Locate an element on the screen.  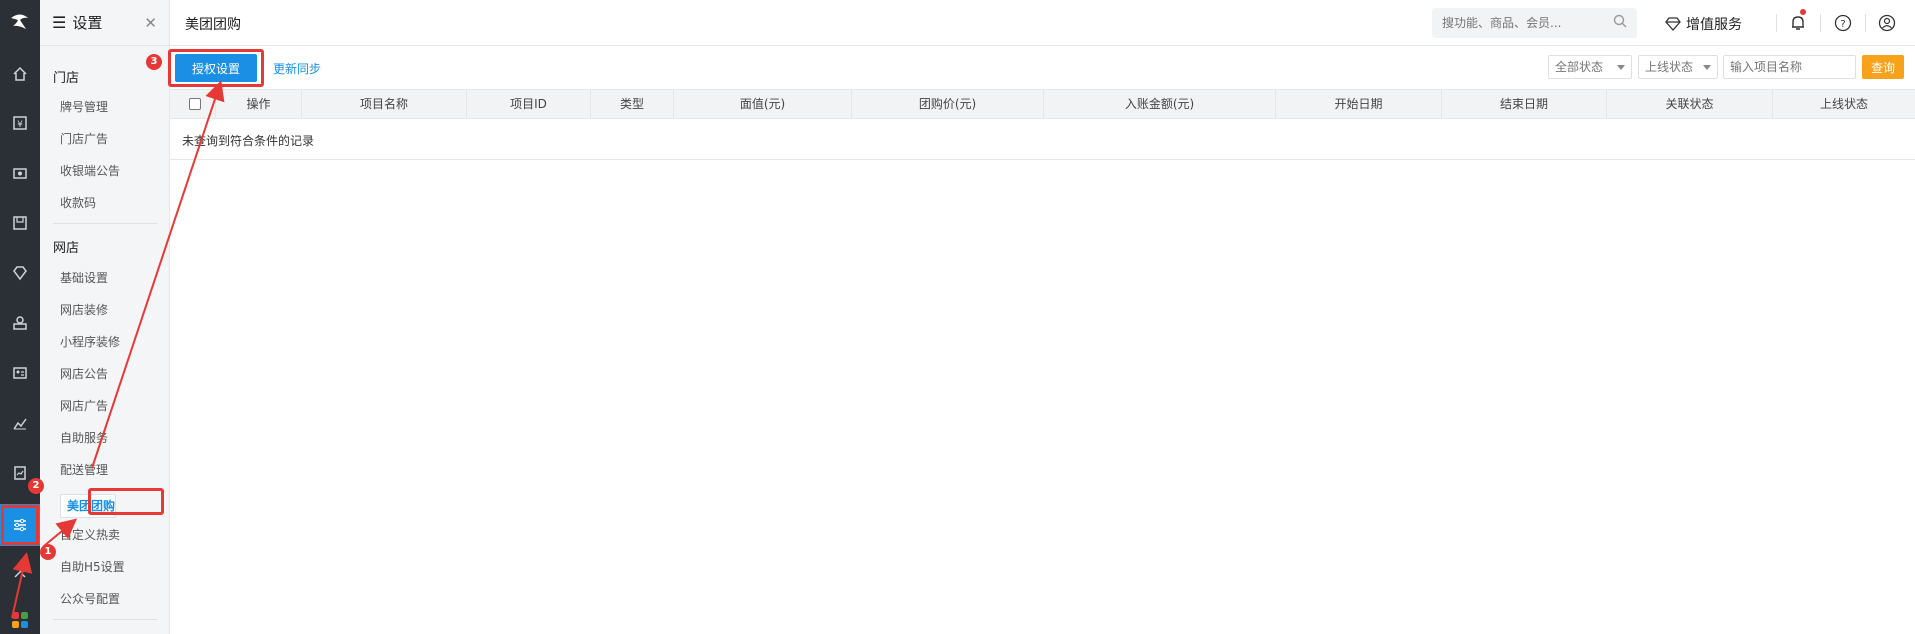
col-start-date: 开始日期 is located at coordinates (1359, 104).